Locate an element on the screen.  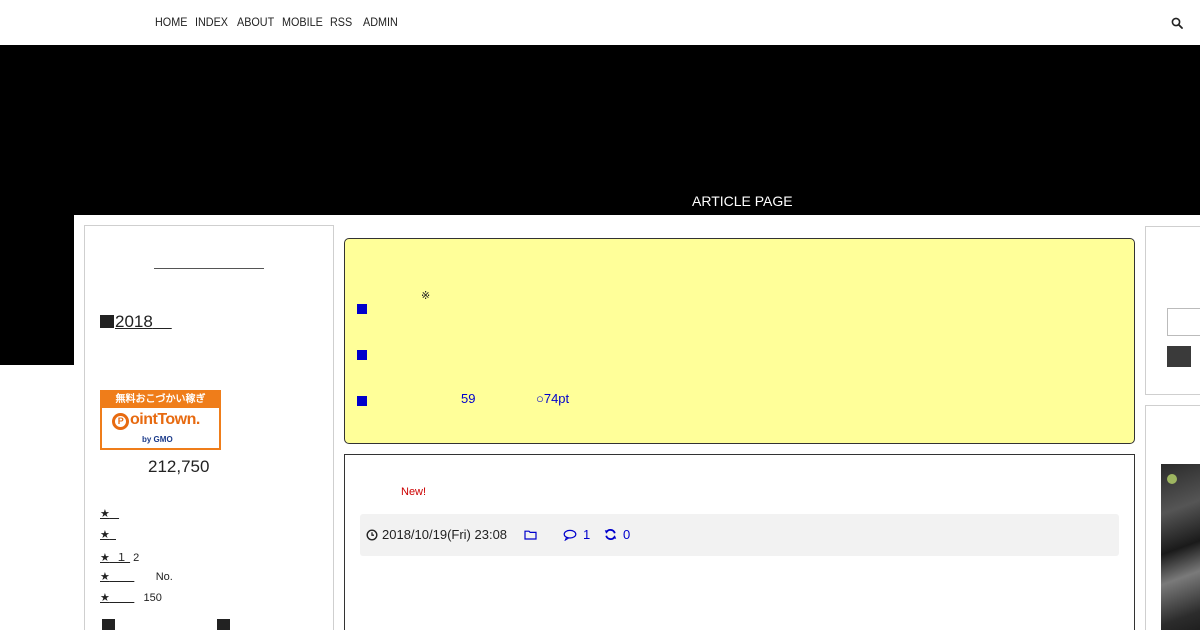
pointtown-banner: 無料おこづかい稼ぎ PointTown. by GMO is located at coordinates (160, 420).